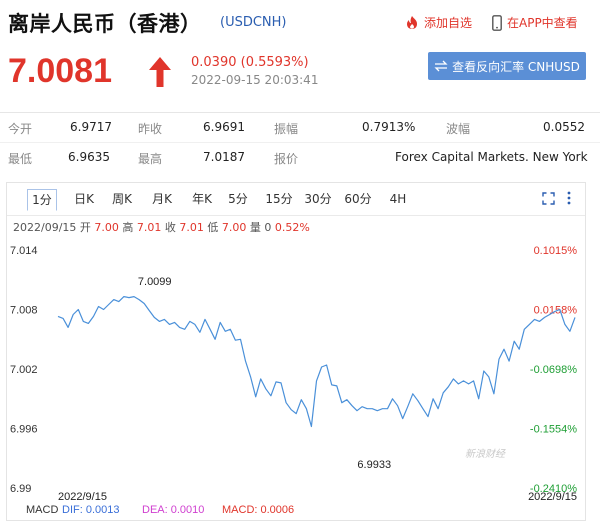  I want to click on y-tick-label: 7.002, so click(24, 370).